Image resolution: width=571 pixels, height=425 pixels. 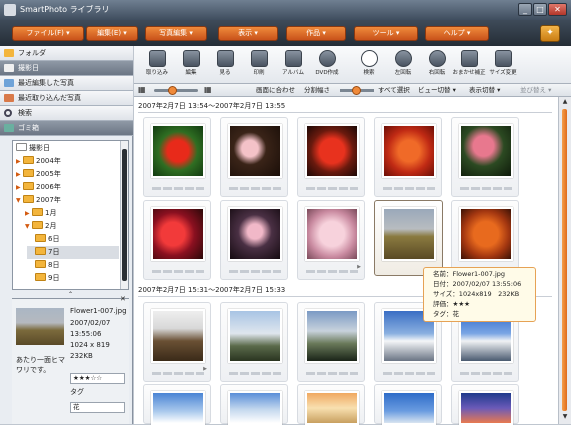 I want to click on tree-node: ▶ 2004年, so click(x=38, y=161).